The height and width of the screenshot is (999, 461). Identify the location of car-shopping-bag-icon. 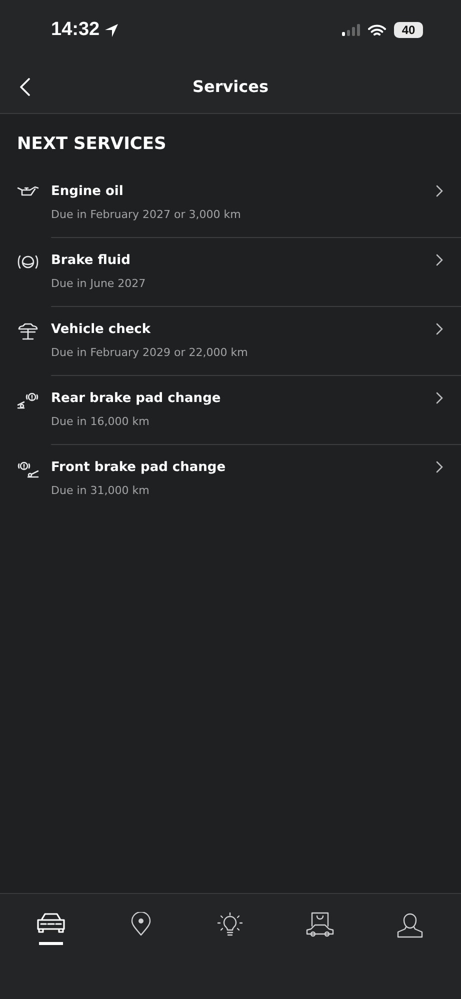
(320, 925).